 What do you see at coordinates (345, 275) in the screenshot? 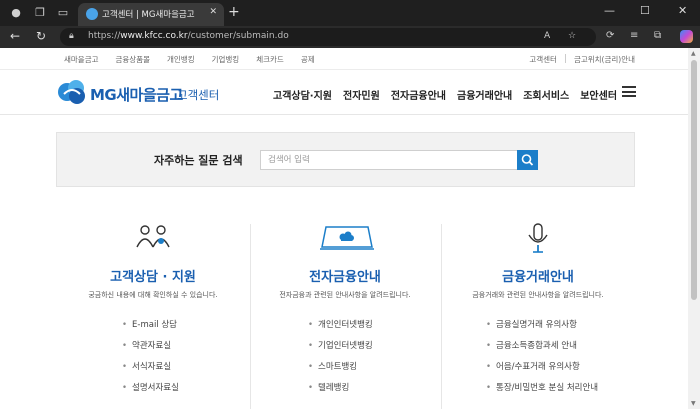
I see `section-title: 전자금융안내` at bounding box center [345, 275].